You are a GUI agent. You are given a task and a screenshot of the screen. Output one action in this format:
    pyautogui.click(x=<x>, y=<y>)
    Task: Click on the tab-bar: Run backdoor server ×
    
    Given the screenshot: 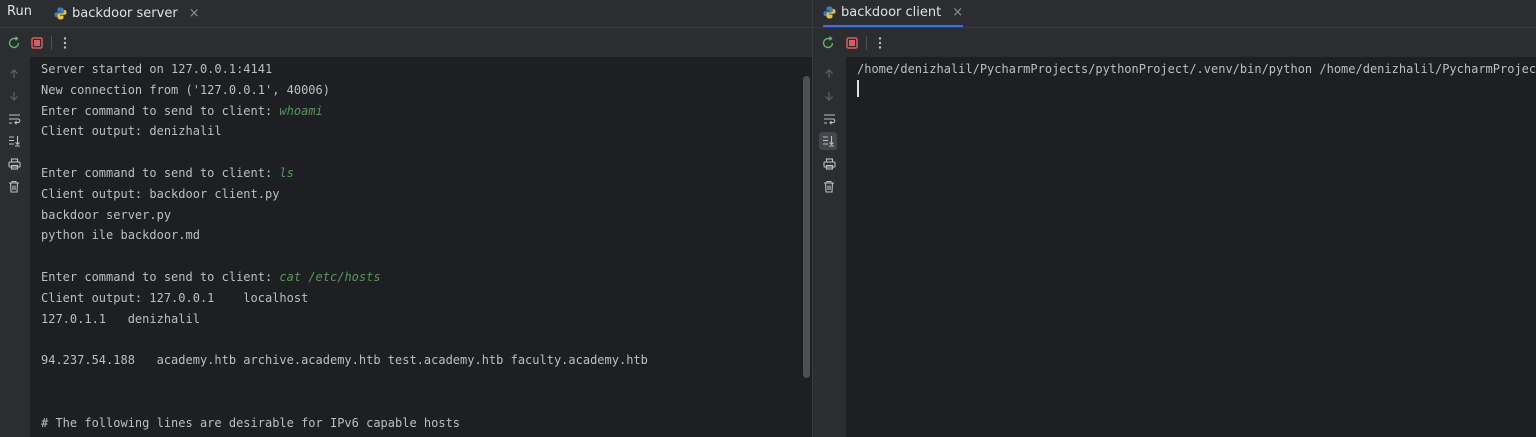 What is the action you would take?
    pyautogui.click(x=406, y=14)
    